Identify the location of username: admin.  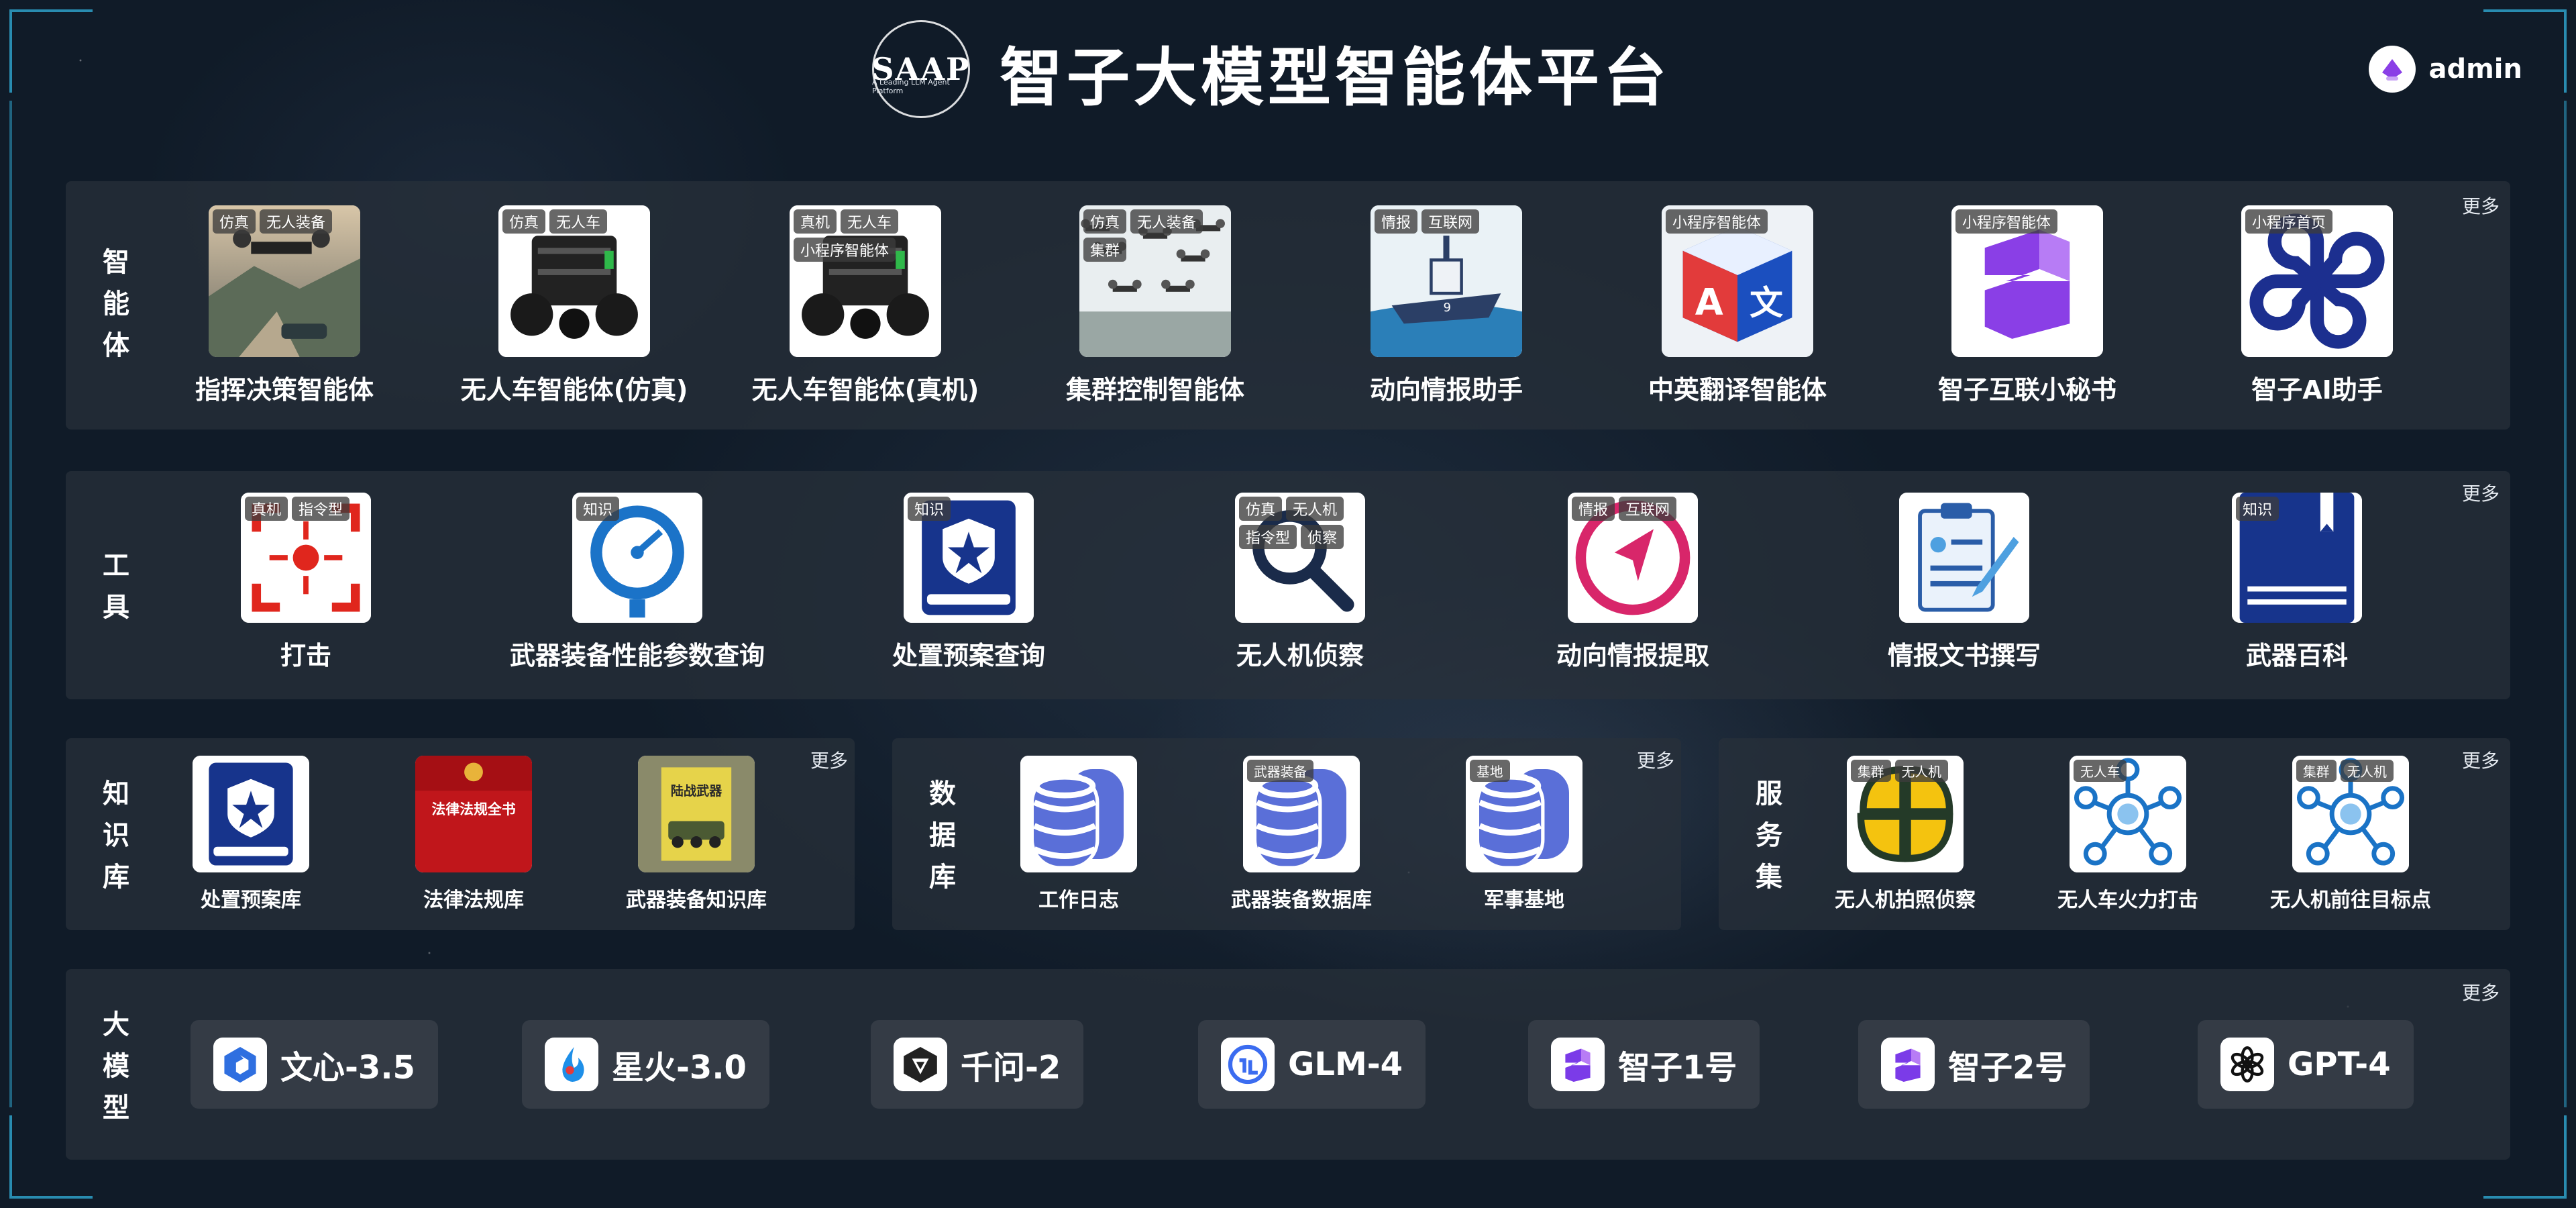
(2476, 69).